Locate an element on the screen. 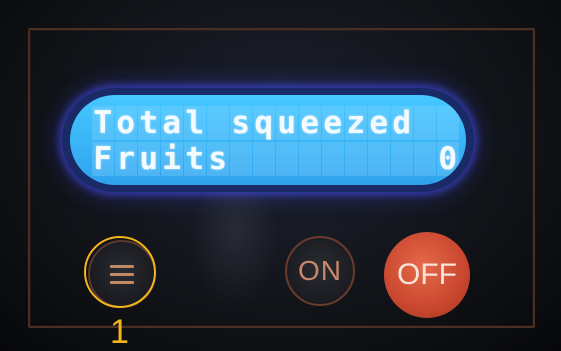  off-button: OFF is located at coordinates (427, 275).